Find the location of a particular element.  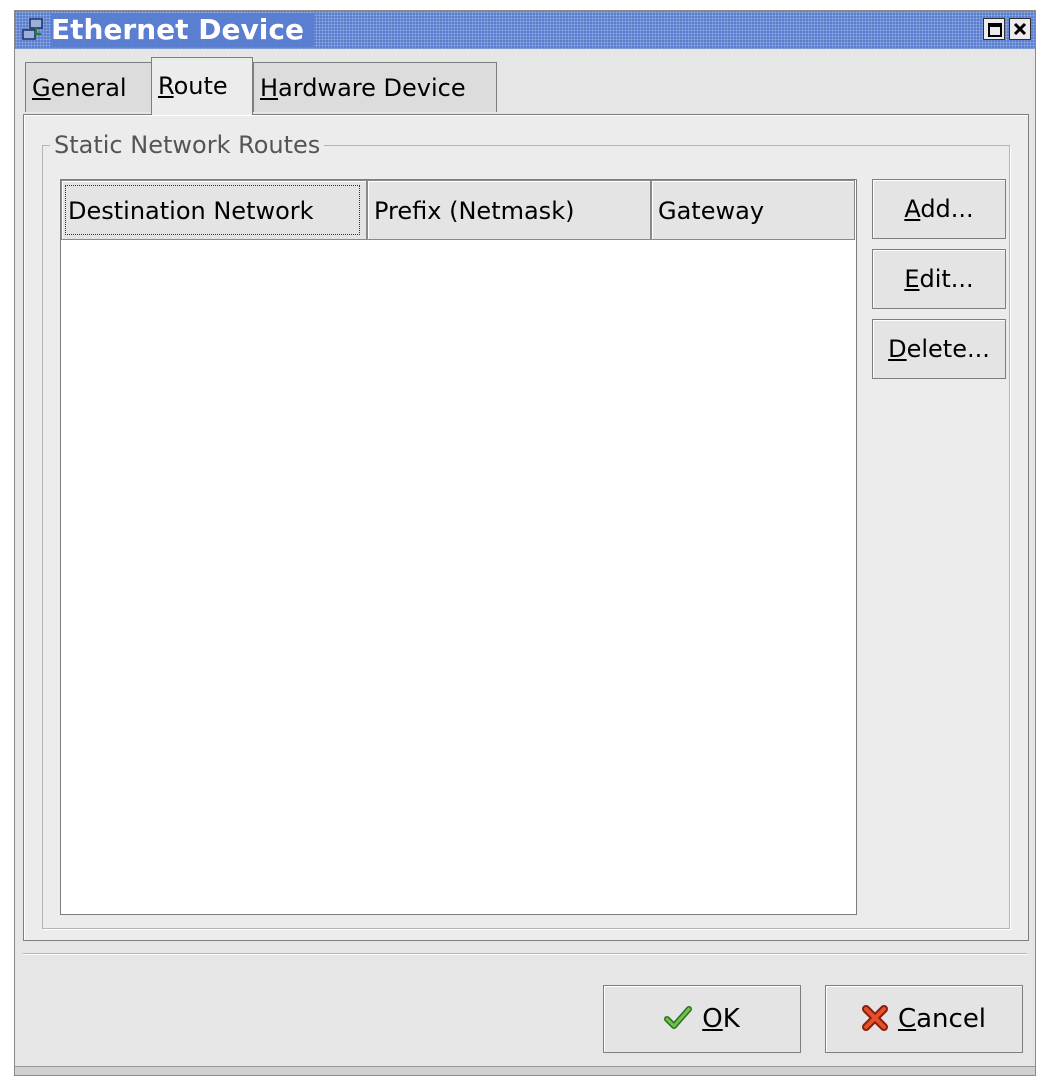

window-title: Ethernet Device is located at coordinates (182, 30).